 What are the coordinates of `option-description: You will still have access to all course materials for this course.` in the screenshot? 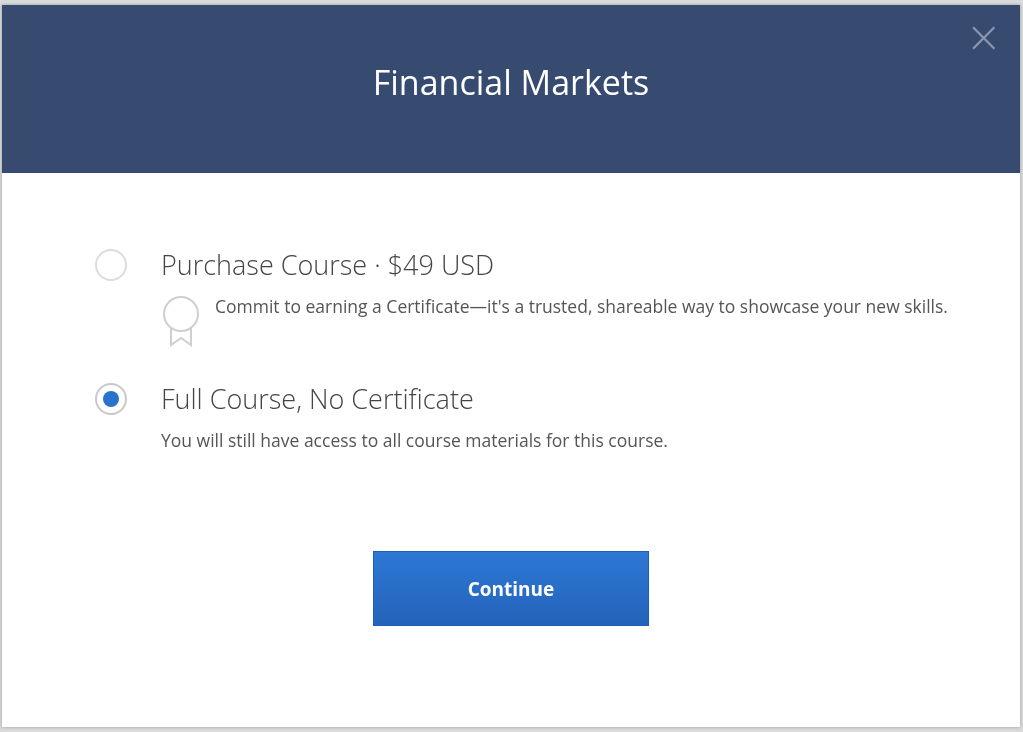 It's located at (414, 440).